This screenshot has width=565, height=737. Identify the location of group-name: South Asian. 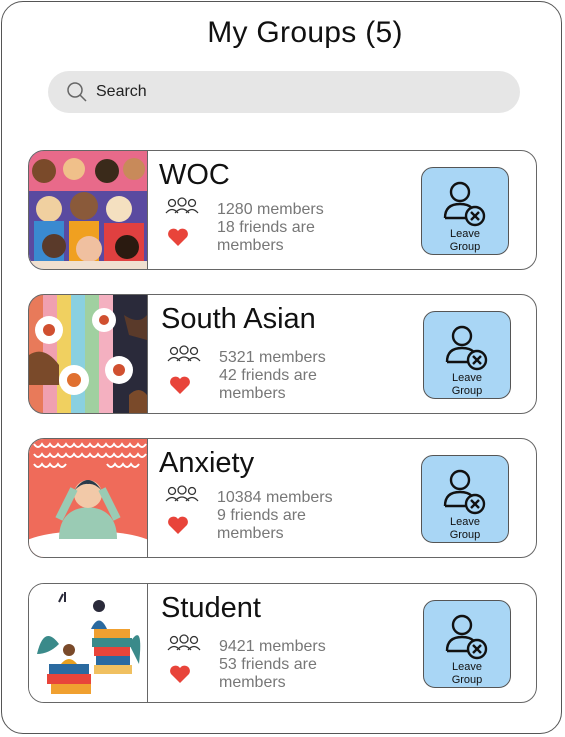
(238, 319).